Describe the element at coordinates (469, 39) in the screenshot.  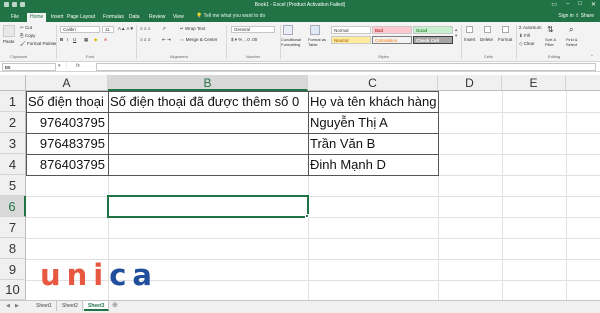
I see `insert-cells-button: Insert` at that location.